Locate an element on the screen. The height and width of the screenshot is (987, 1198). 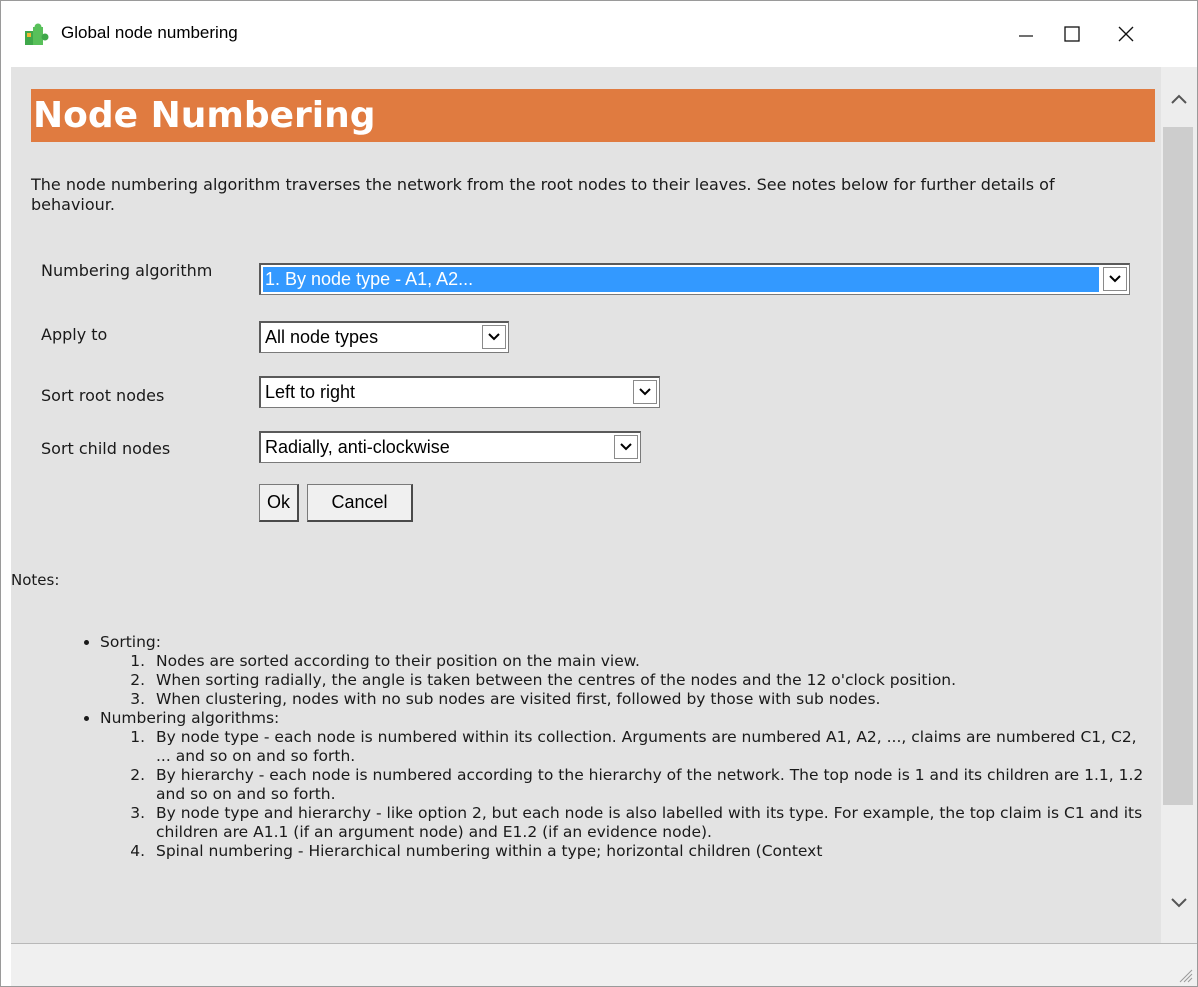
apply-to-value: All node types is located at coordinates (322, 337).